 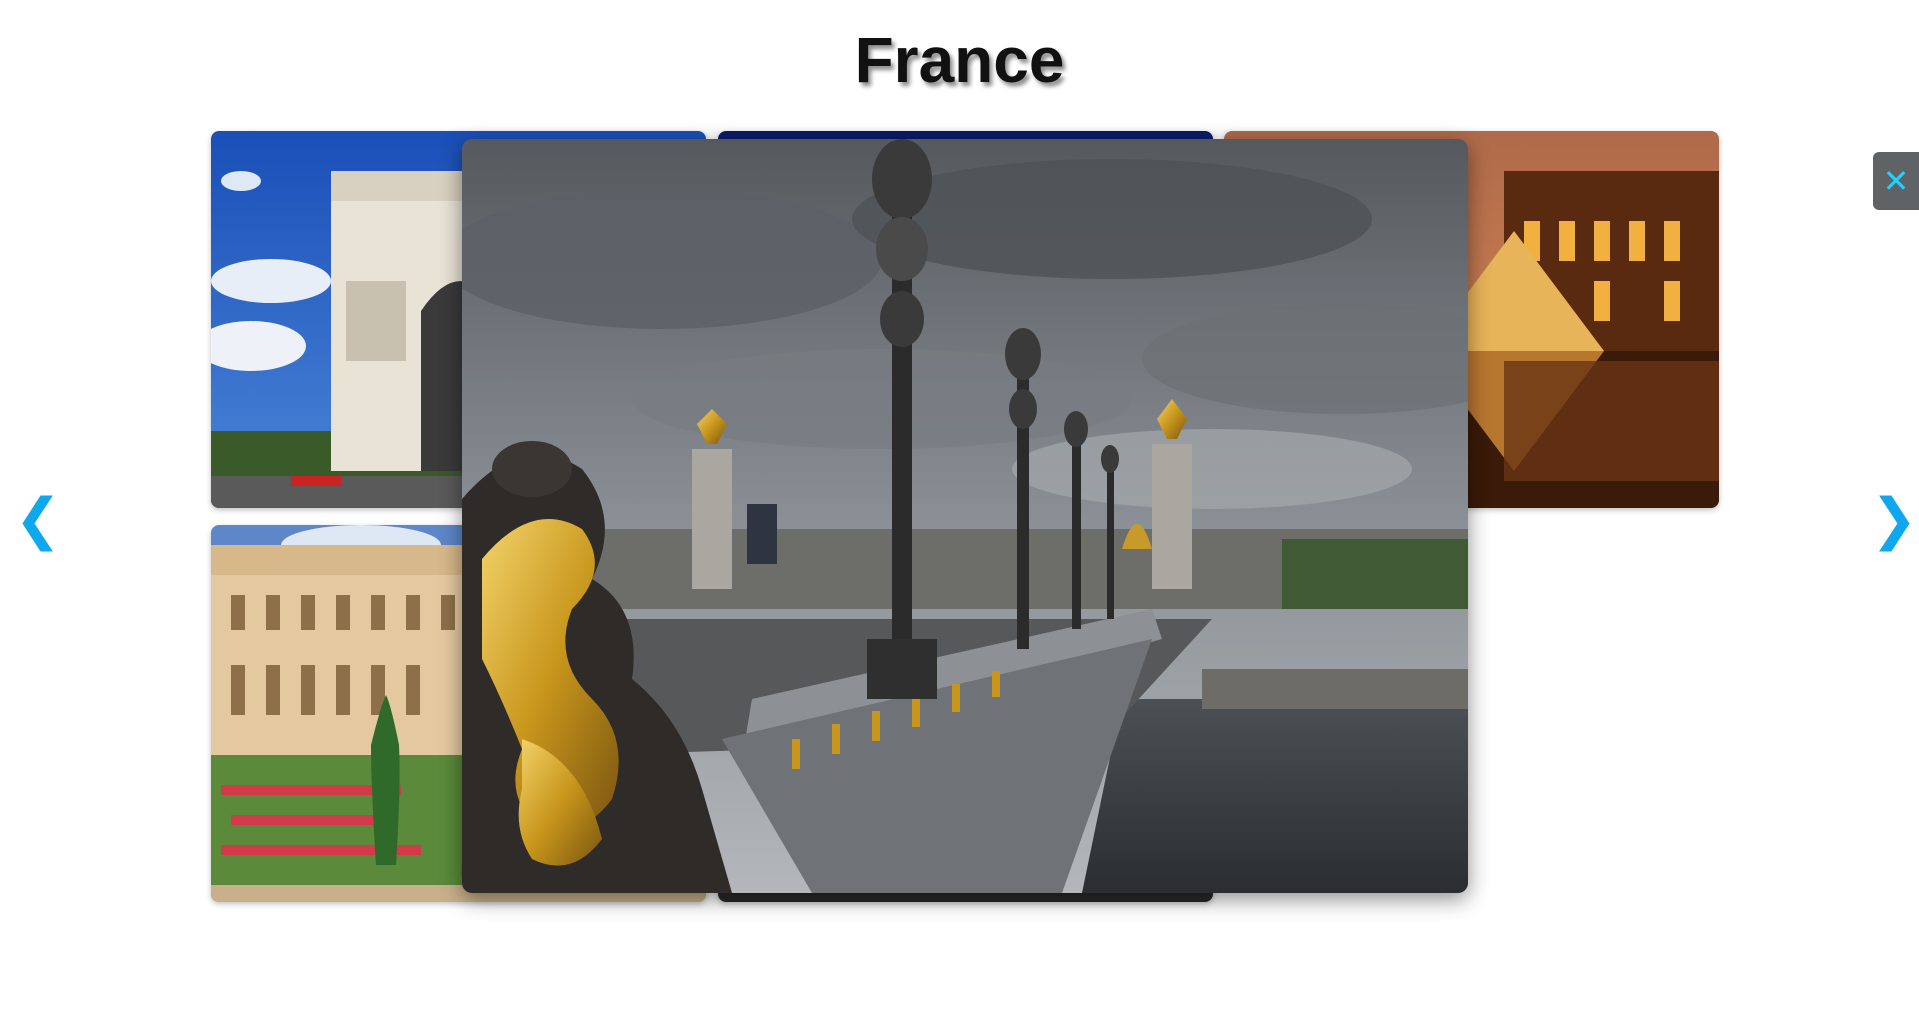 I want to click on close-button: ✕, so click(x=1896, y=181).